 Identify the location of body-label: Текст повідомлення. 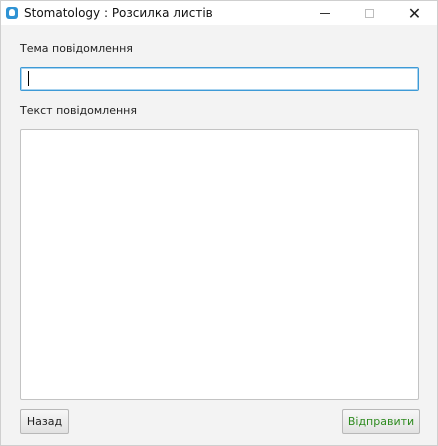
(78, 110).